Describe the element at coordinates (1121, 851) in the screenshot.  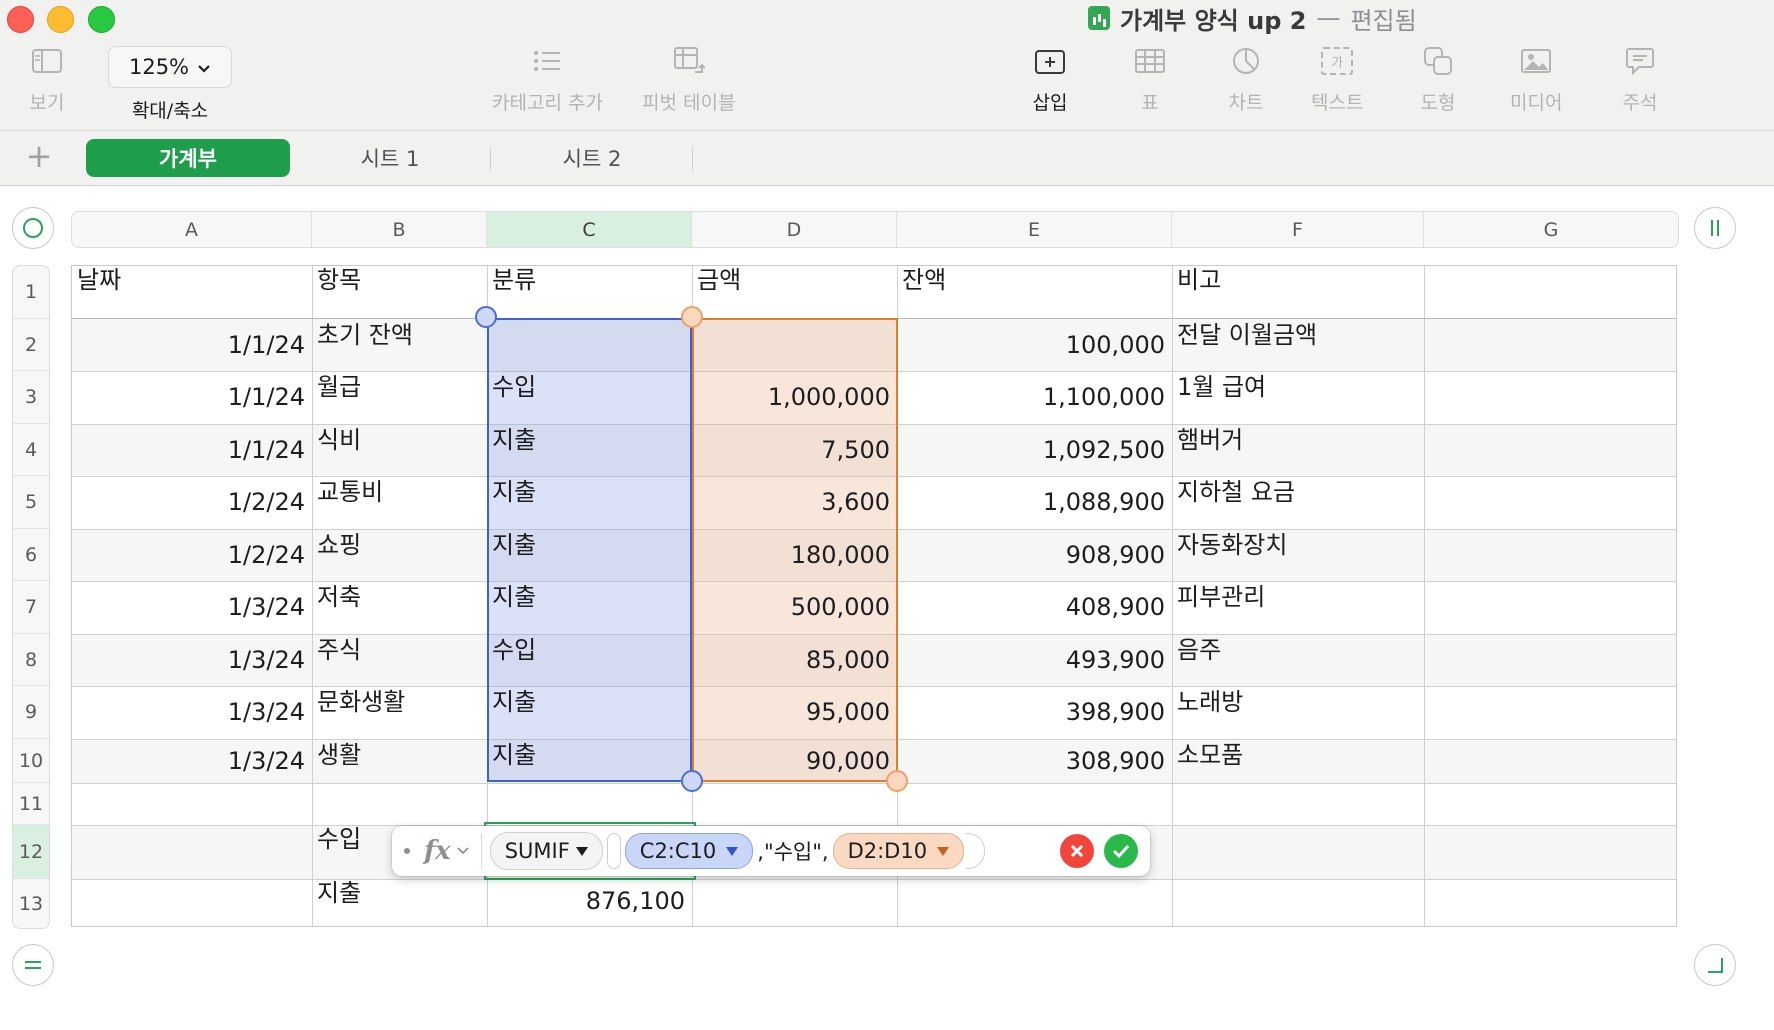
I see `accept-formula-button` at that location.